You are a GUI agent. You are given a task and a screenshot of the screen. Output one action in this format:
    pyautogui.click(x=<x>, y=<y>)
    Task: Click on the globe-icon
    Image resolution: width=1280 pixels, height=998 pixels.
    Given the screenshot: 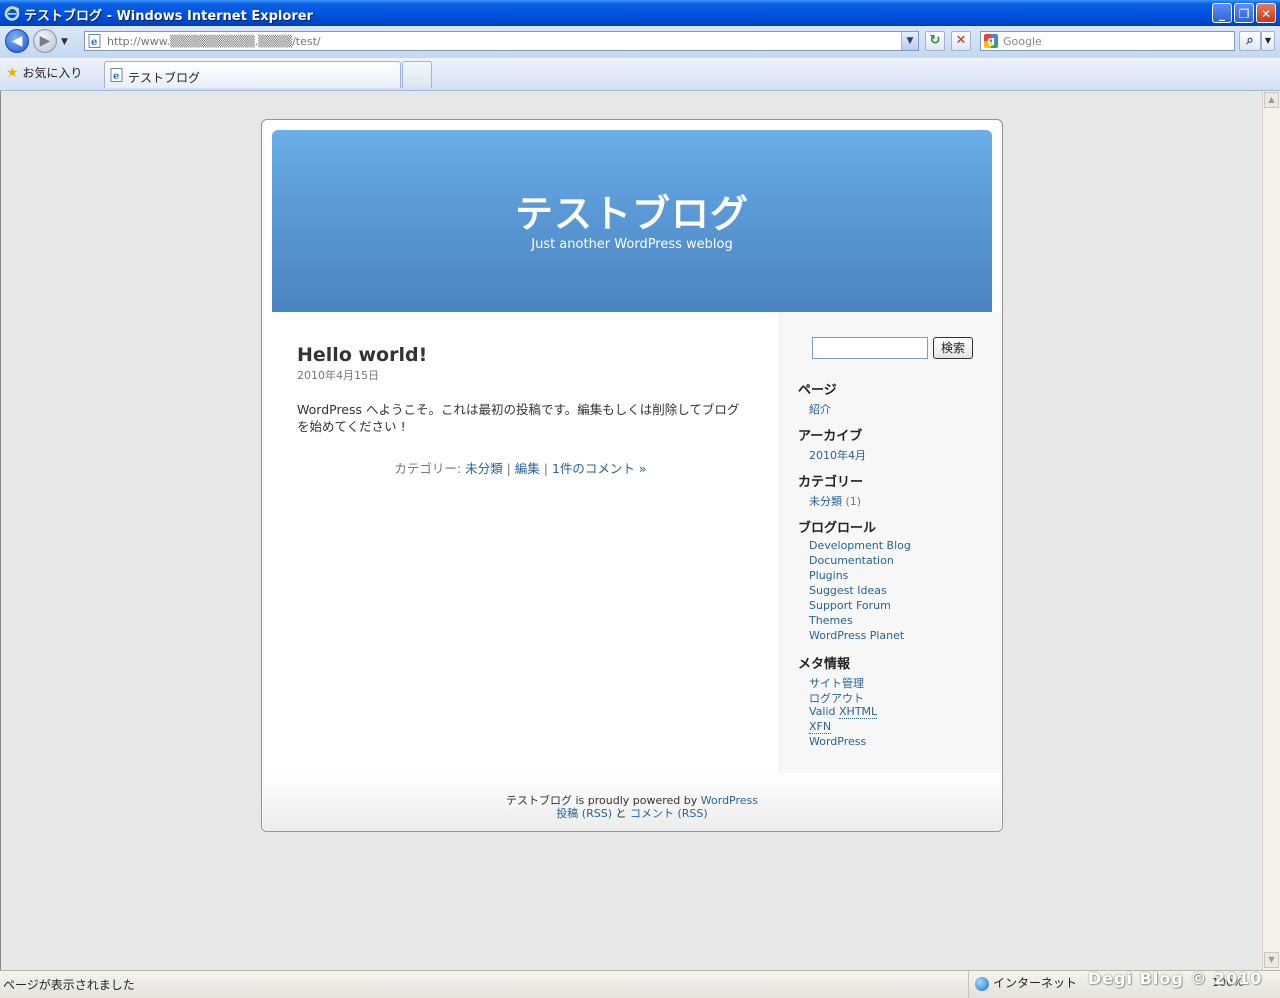 What is the action you would take?
    pyautogui.click(x=982, y=984)
    